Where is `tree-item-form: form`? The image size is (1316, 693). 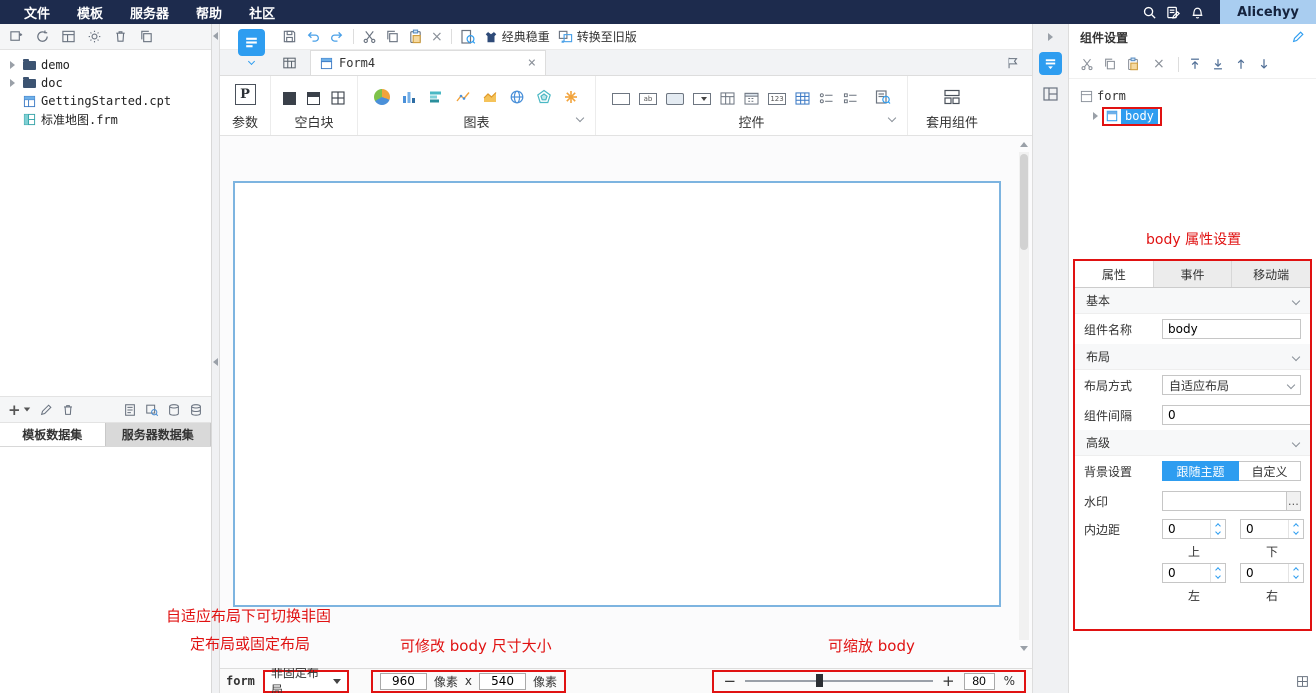
tree-item-form: form is located at coordinates (1192, 96).